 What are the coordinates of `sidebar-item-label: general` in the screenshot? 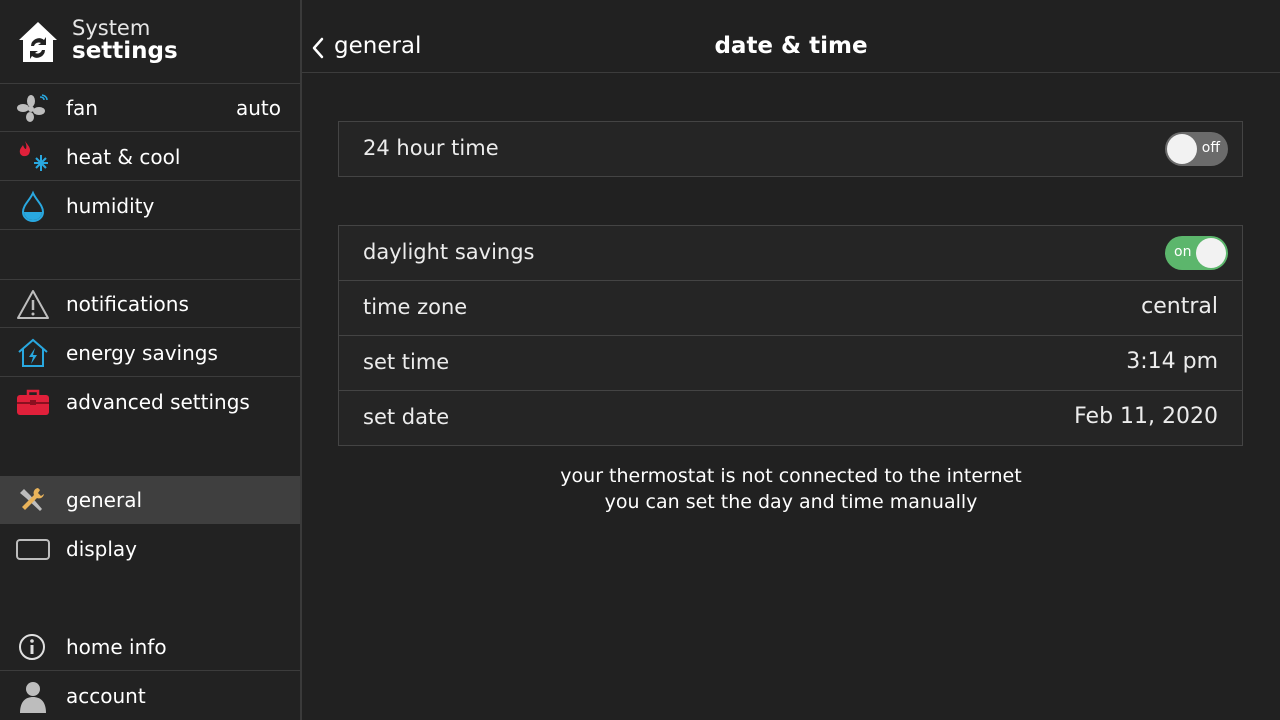 It's located at (104, 500).